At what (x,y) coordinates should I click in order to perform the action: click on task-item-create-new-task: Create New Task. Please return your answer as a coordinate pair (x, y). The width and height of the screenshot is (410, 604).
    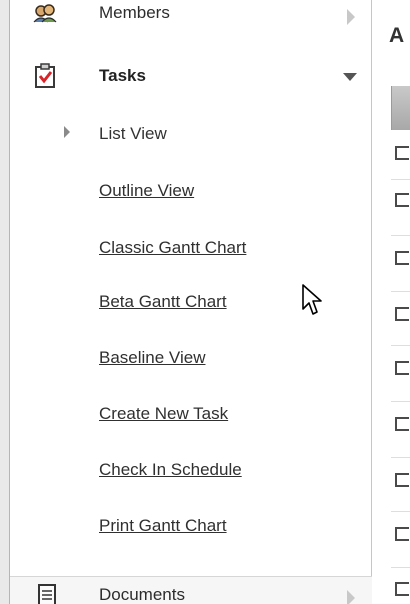
    Looking at the image, I should click on (163, 414).